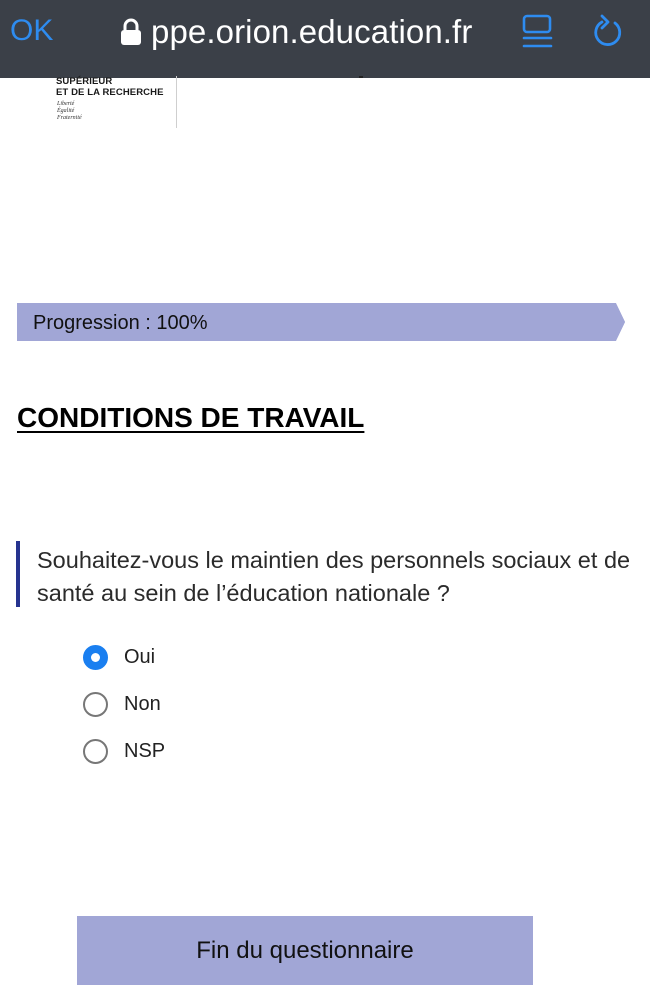 This screenshot has width=650, height=1000. What do you see at coordinates (538, 32) in the screenshot?
I see `reader-mode-icon` at bounding box center [538, 32].